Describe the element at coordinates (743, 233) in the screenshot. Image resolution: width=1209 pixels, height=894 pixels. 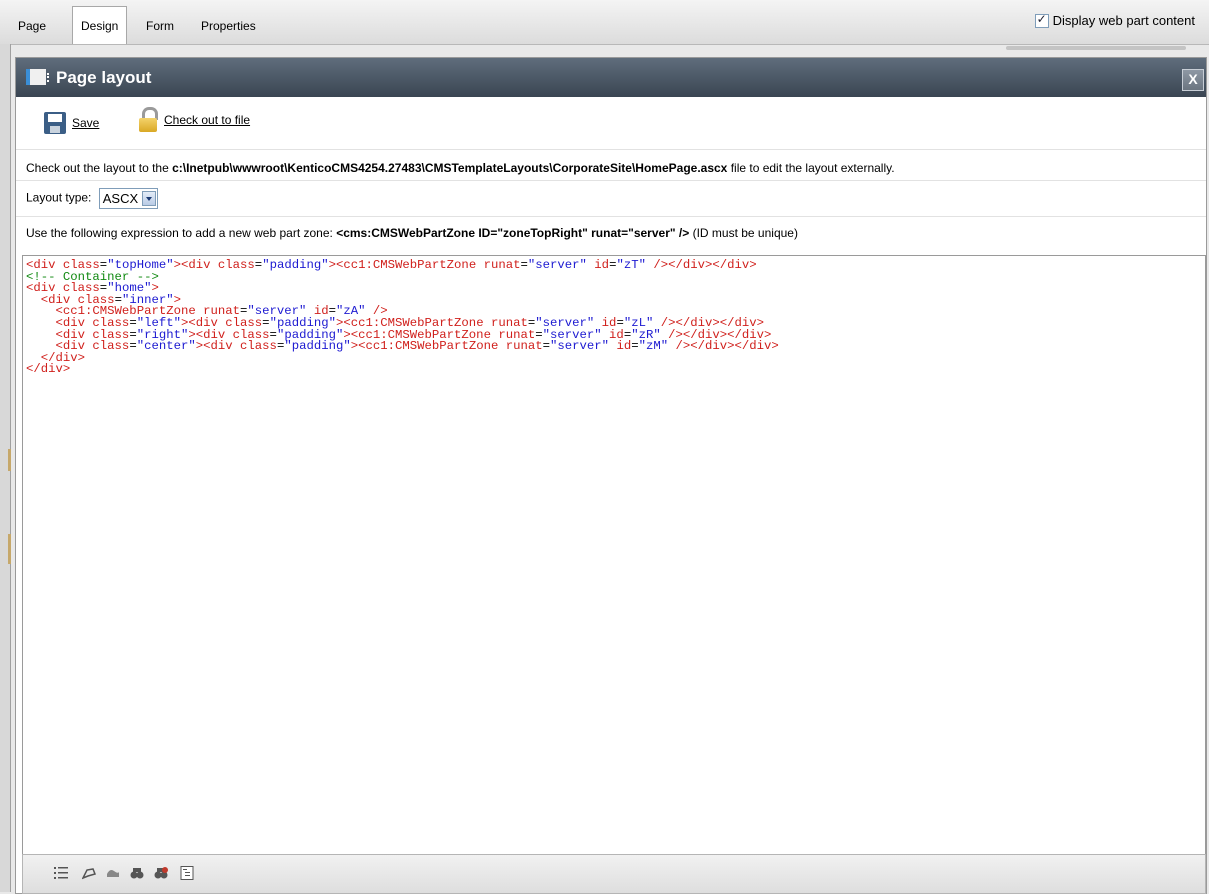
I see `zone-hint-suffix: (ID must be unique)` at that location.